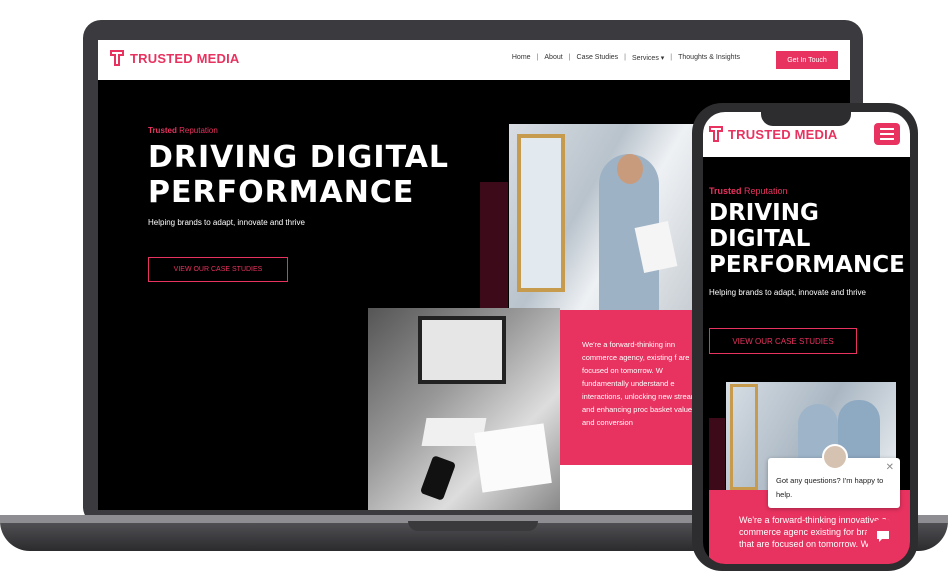 The width and height of the screenshot is (948, 572). I want to click on nav-case-studies: Case Studies, so click(598, 58).